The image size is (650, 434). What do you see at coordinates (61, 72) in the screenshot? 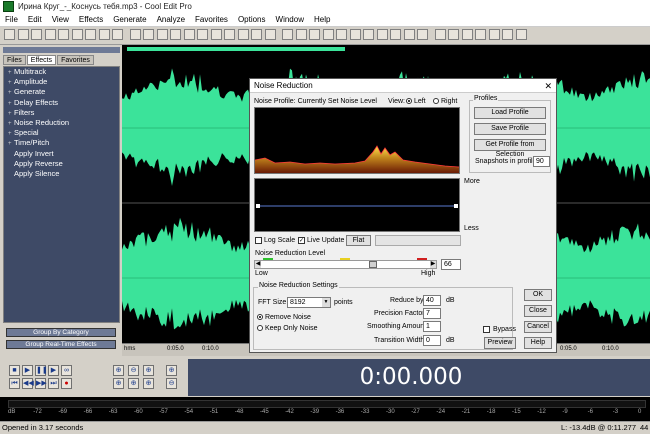
I see `effects-list-item: + Multitrack` at bounding box center [61, 72].